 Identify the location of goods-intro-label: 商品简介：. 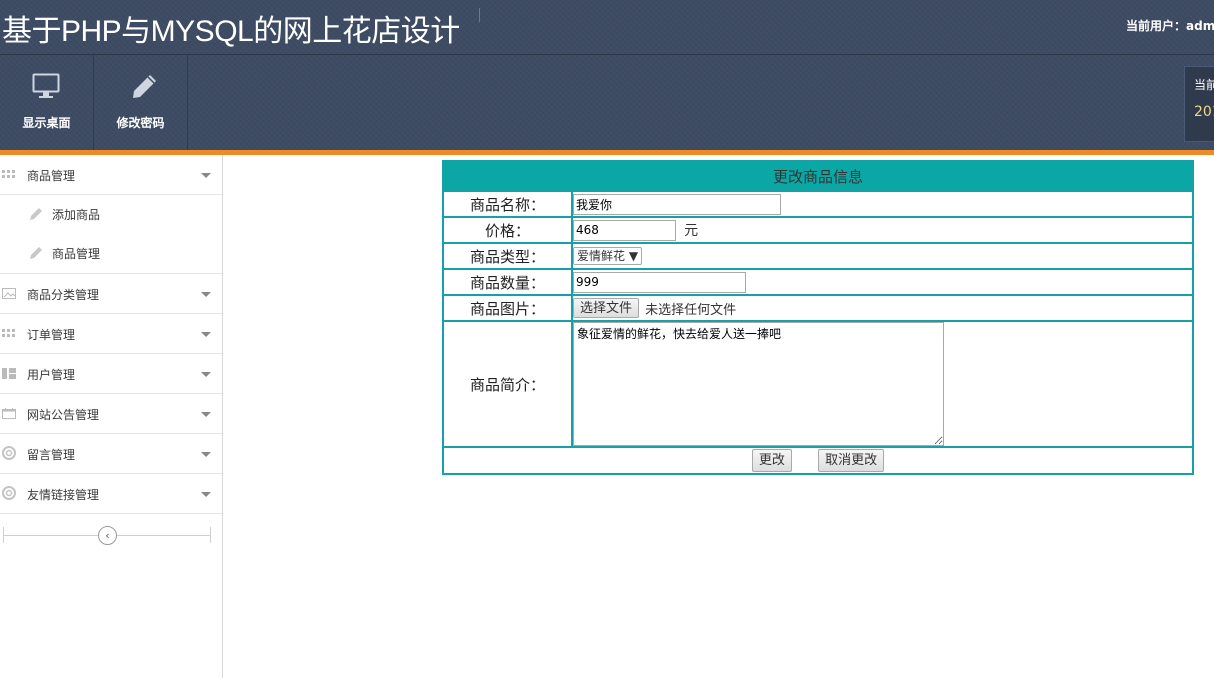
(507, 384).